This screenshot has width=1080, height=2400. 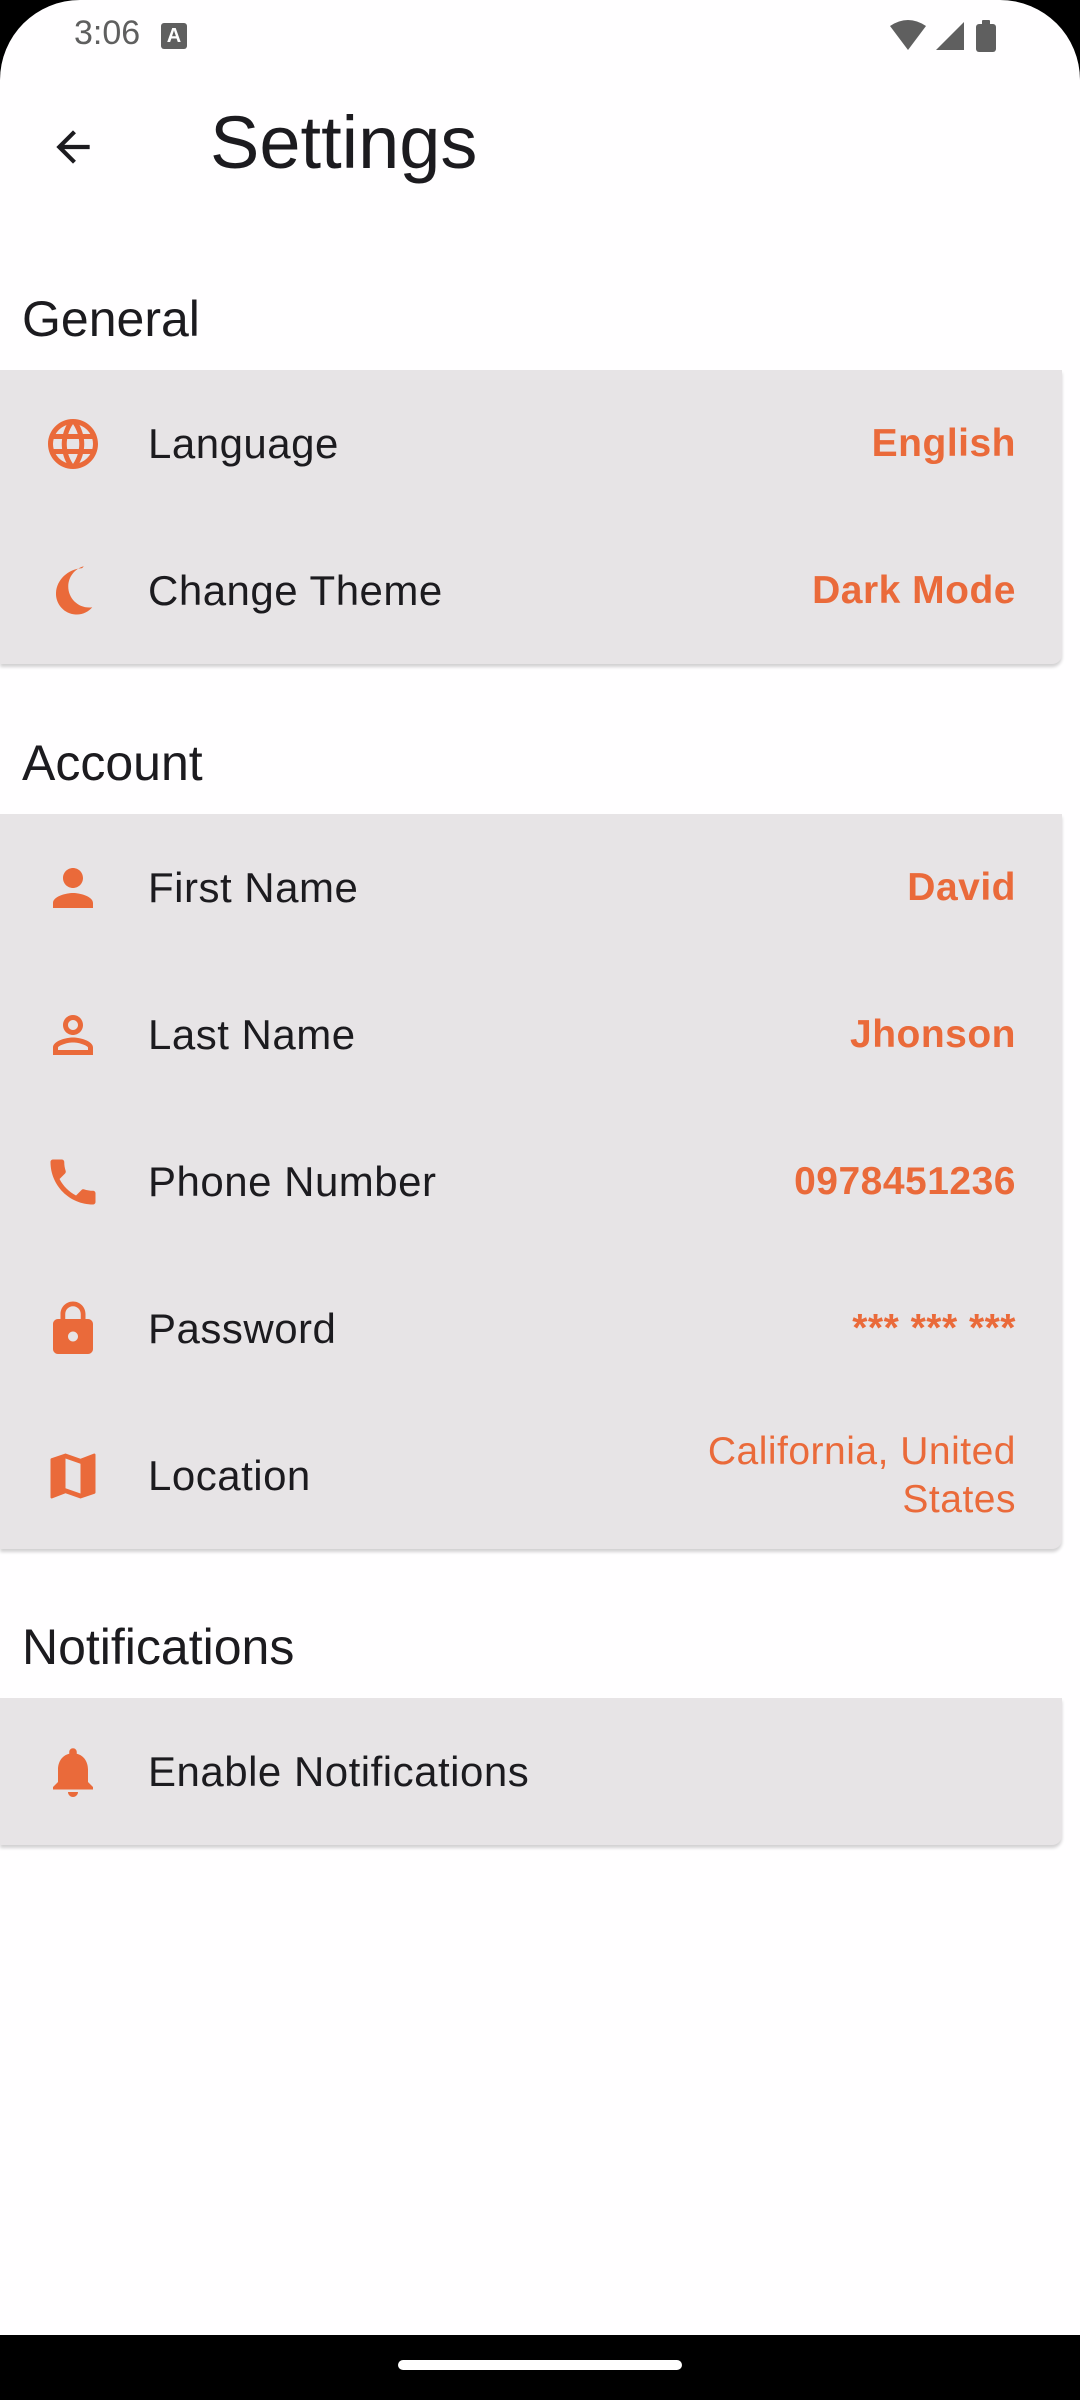 I want to click on phone-icon, so click(x=73, y=1182).